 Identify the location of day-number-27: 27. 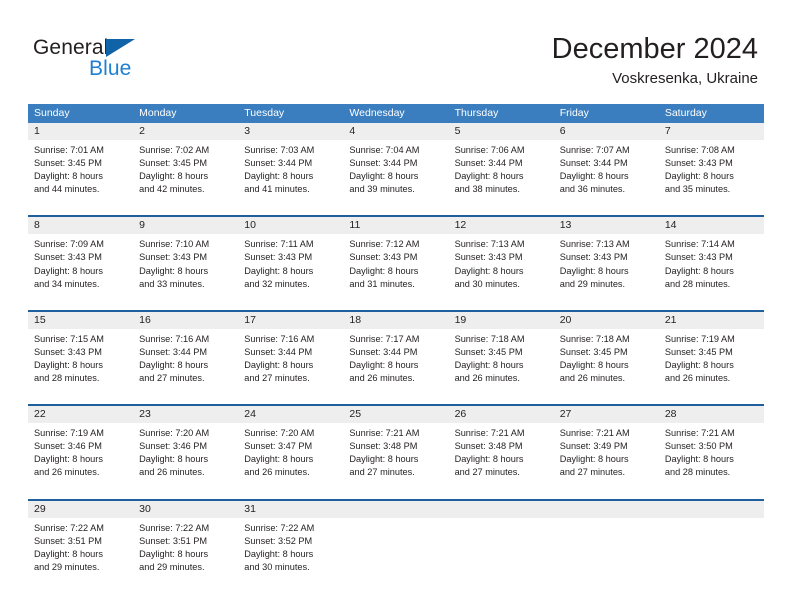
(606, 414).